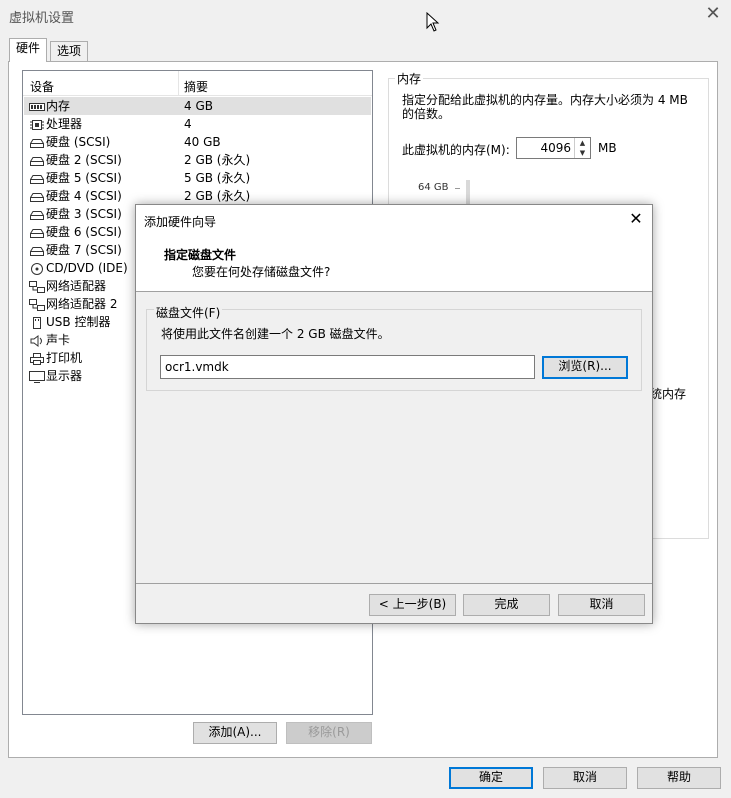 The image size is (731, 798). I want to click on device-row: 内存 4 GB, so click(197, 106).